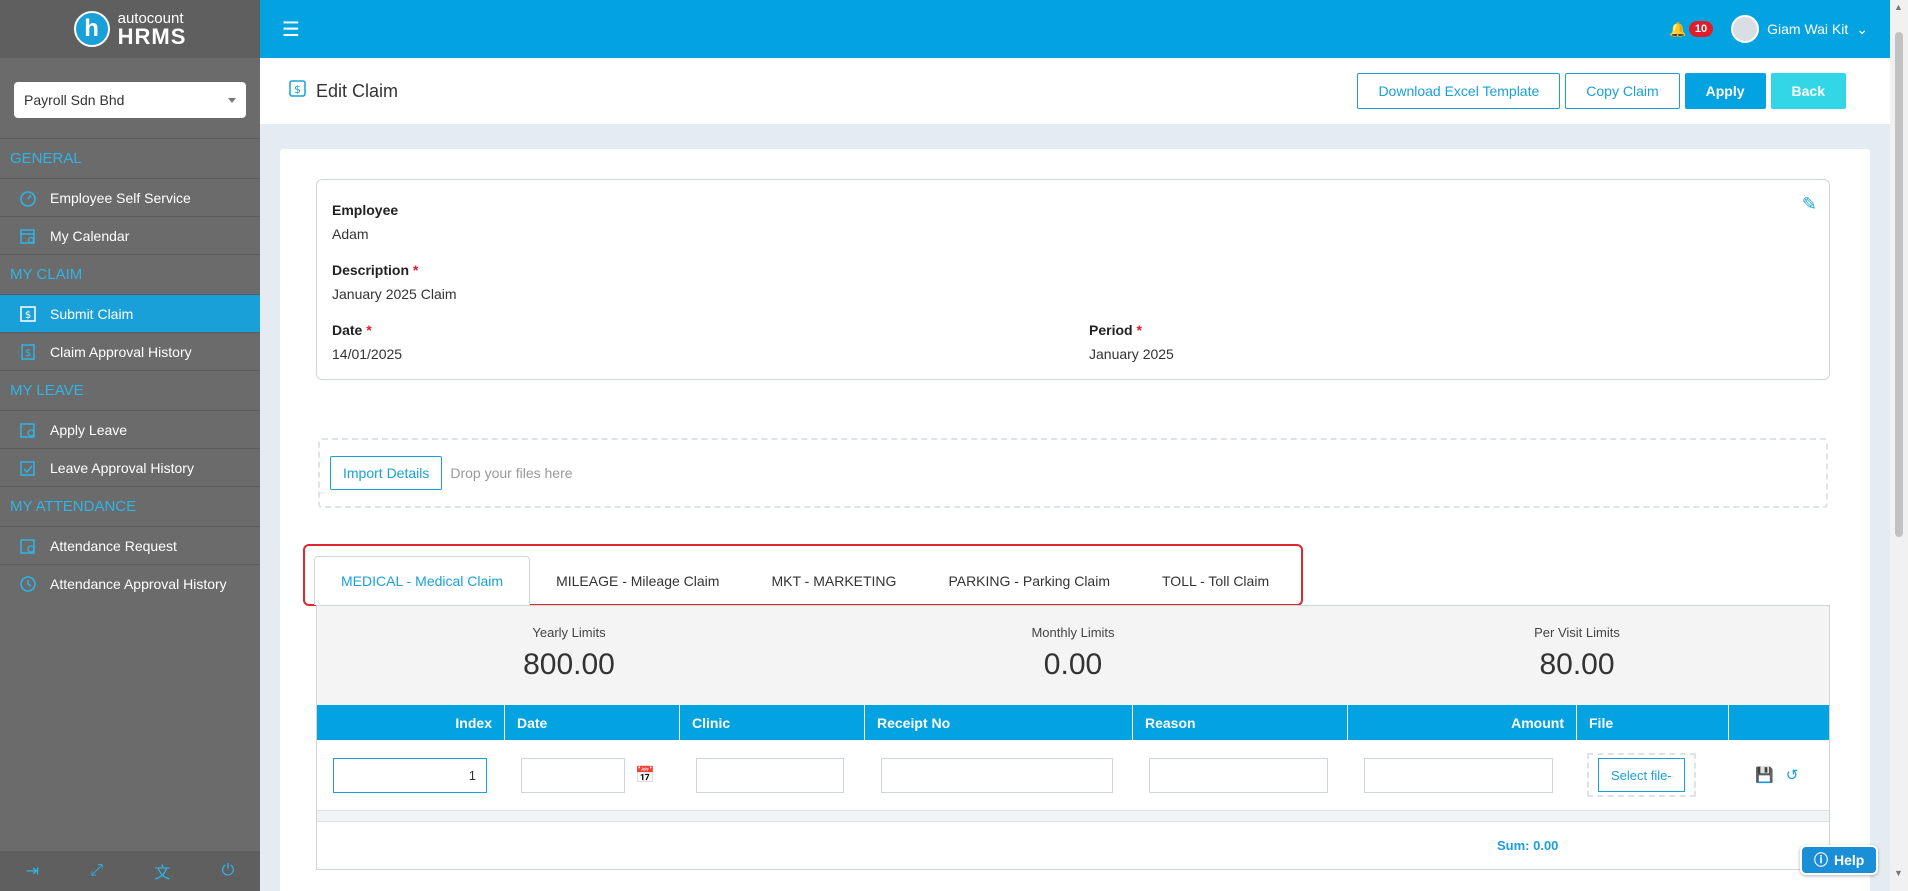 The image size is (1908, 891). I want to click on attendance-history-icon, so click(28, 584).